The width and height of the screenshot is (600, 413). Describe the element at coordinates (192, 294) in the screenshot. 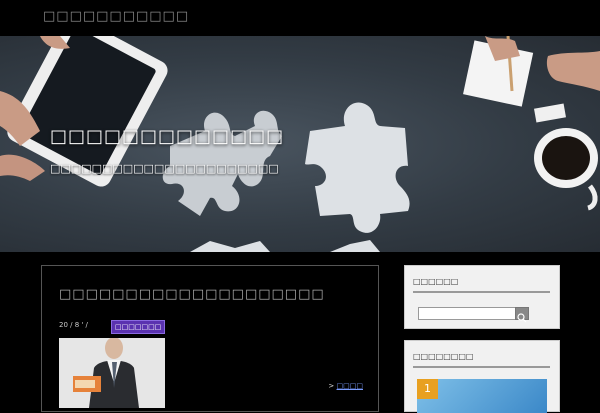

I see `post-title: □□□□□□□□□□□□□□□□□□□□` at that location.